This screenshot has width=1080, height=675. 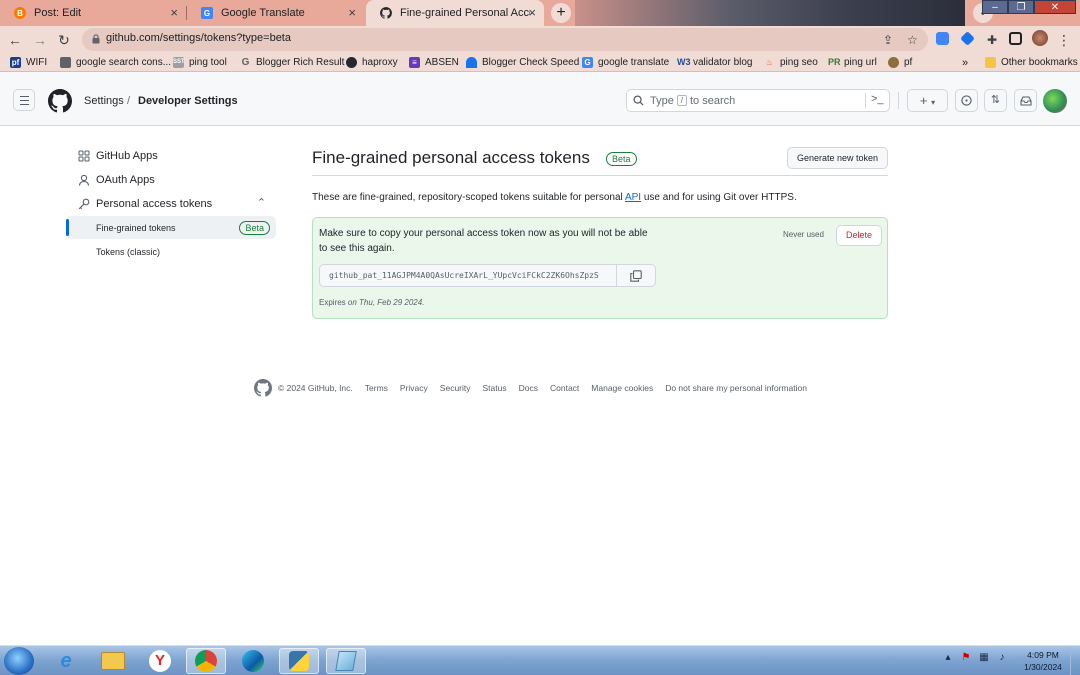 What do you see at coordinates (1040, 38) in the screenshot?
I see `profile-avatar` at bounding box center [1040, 38].